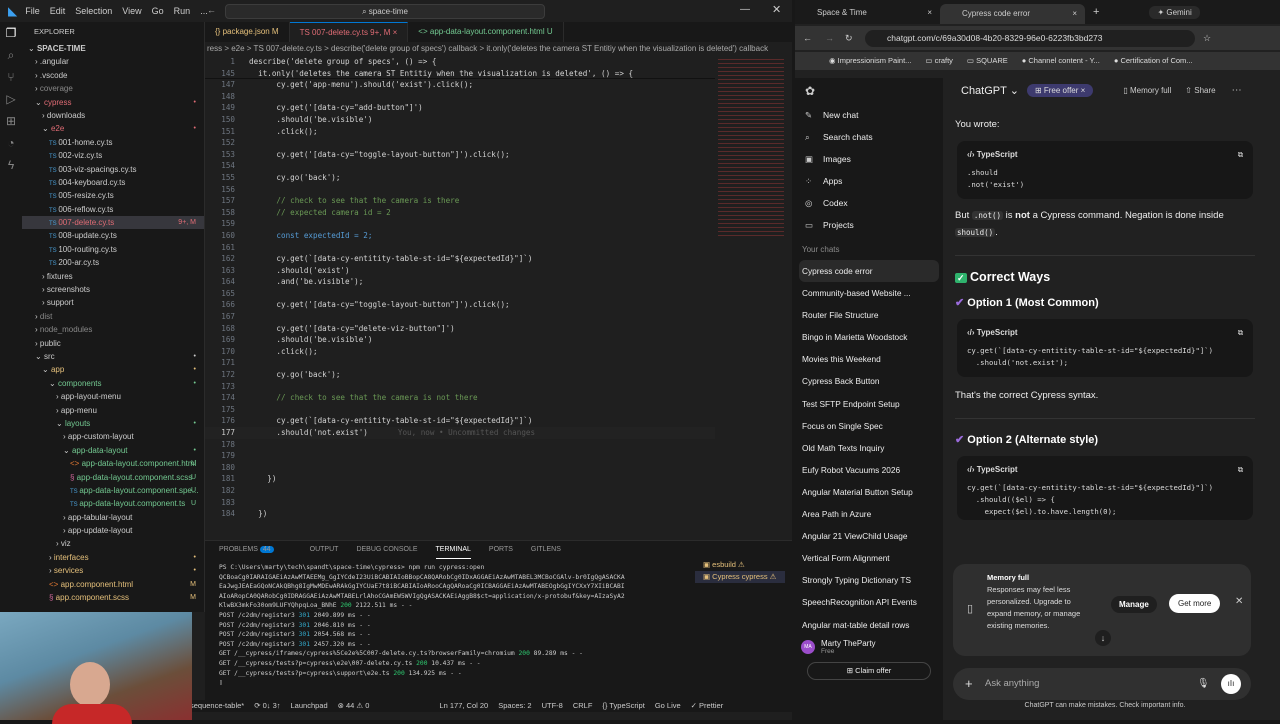  I want to click on chat-item: Angular mat-table detail rows, so click(869, 625).